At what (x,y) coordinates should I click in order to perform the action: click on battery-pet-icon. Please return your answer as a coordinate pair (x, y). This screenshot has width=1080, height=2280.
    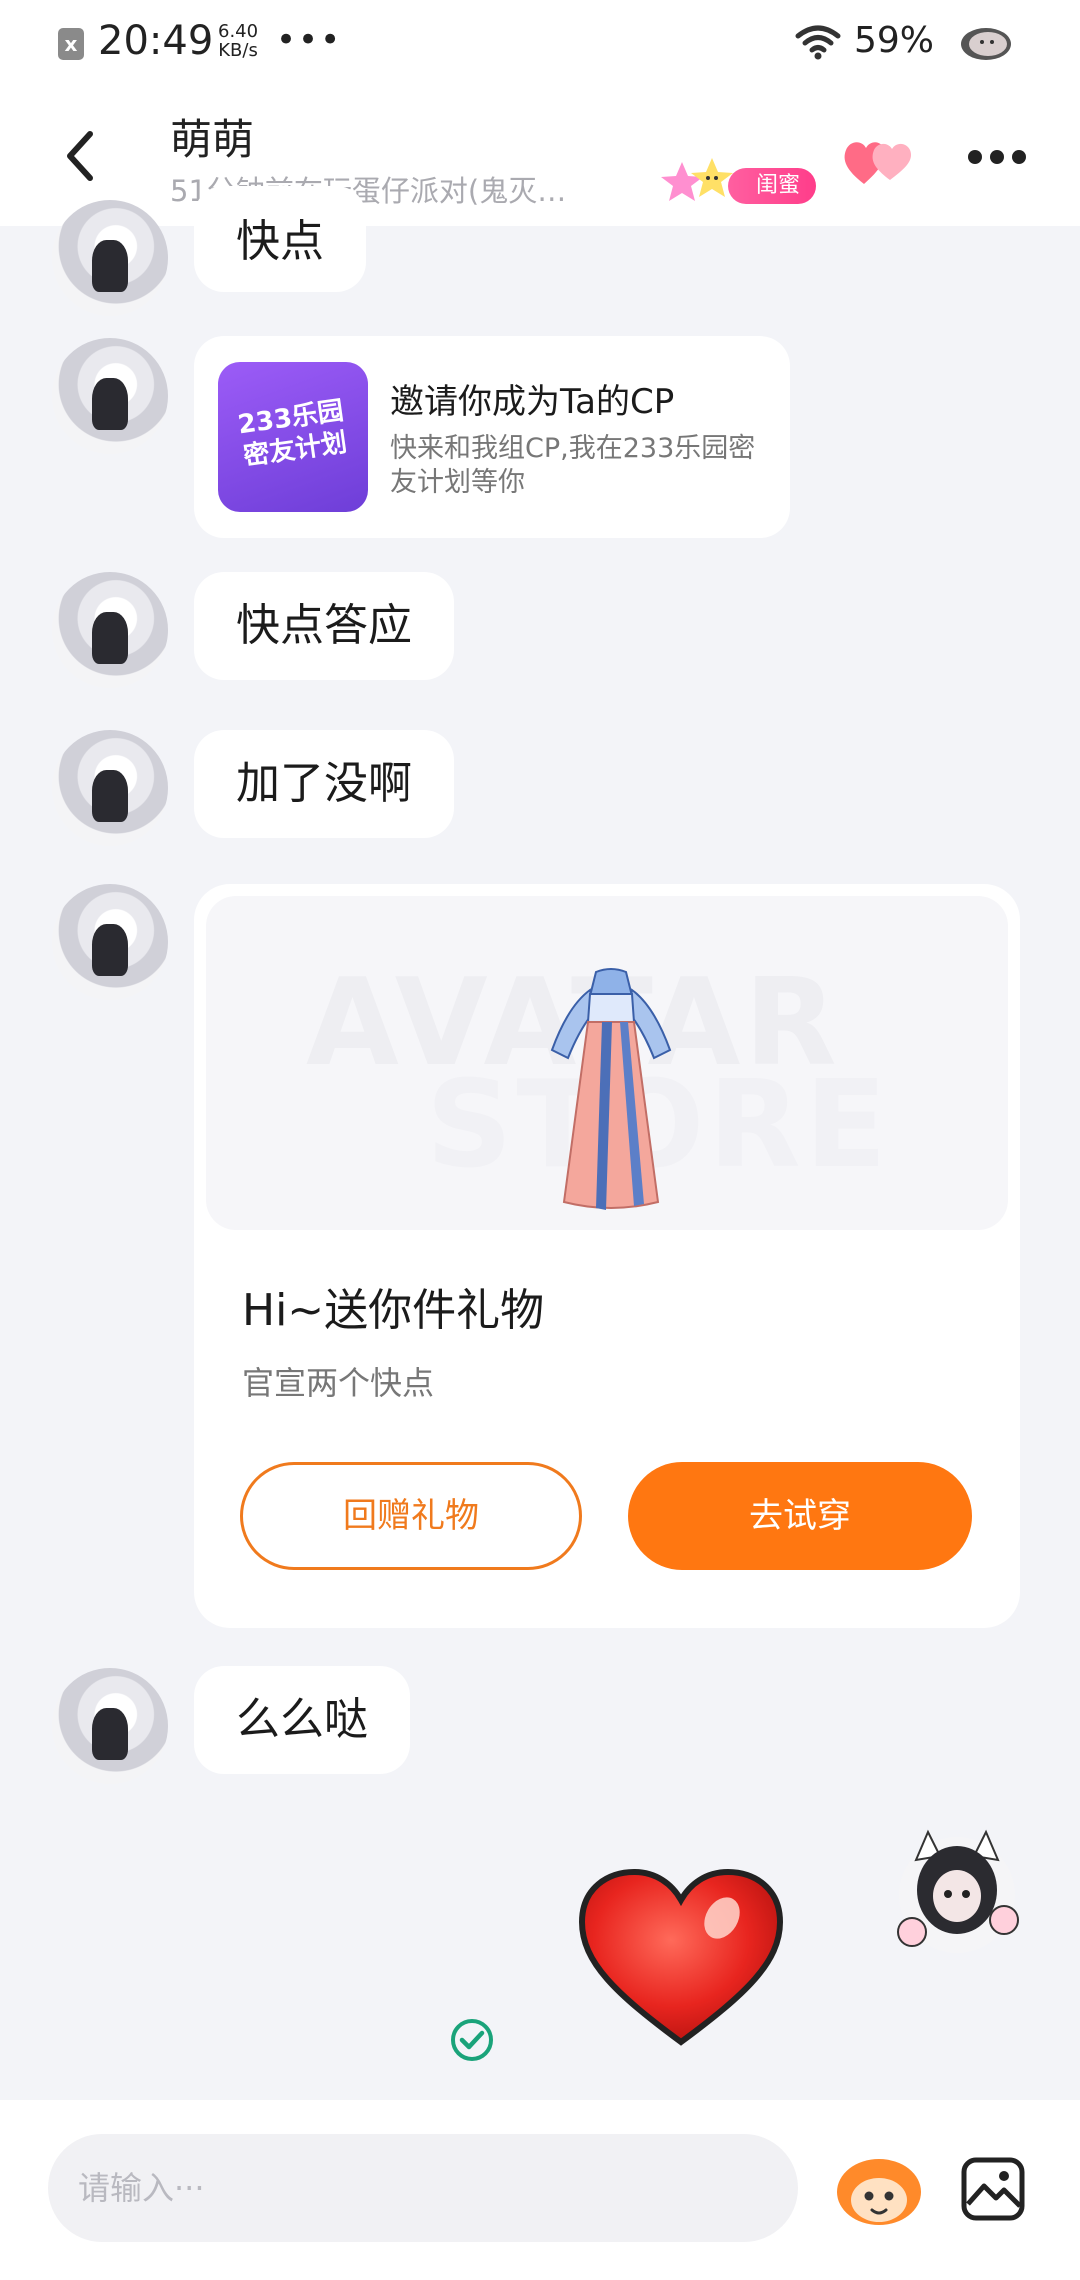
    Looking at the image, I should click on (986, 44).